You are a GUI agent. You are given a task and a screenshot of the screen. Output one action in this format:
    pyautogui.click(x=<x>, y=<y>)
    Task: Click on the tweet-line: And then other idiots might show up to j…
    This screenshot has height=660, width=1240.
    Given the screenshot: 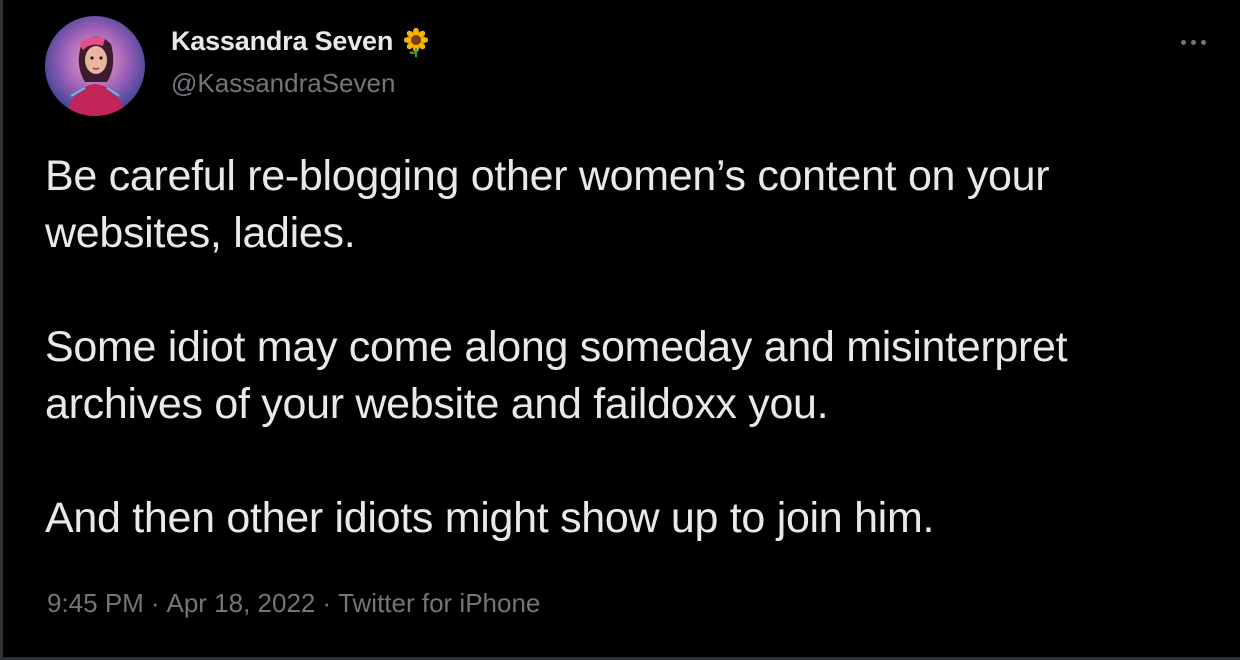 What is the action you would take?
    pyautogui.click(x=490, y=518)
    